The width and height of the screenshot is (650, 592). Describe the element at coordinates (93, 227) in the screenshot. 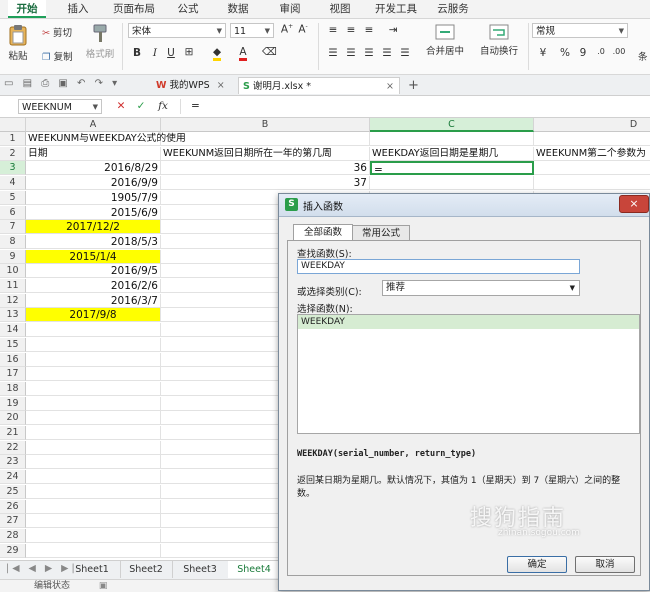

I see `cell-a7: 2017/12/2` at that location.